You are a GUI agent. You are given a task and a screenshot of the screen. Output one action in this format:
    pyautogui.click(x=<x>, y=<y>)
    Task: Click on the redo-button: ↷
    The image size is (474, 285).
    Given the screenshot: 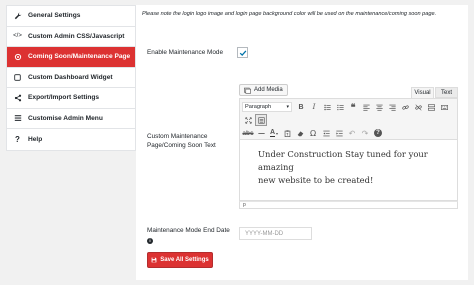 What is the action you would take?
    pyautogui.click(x=365, y=133)
    